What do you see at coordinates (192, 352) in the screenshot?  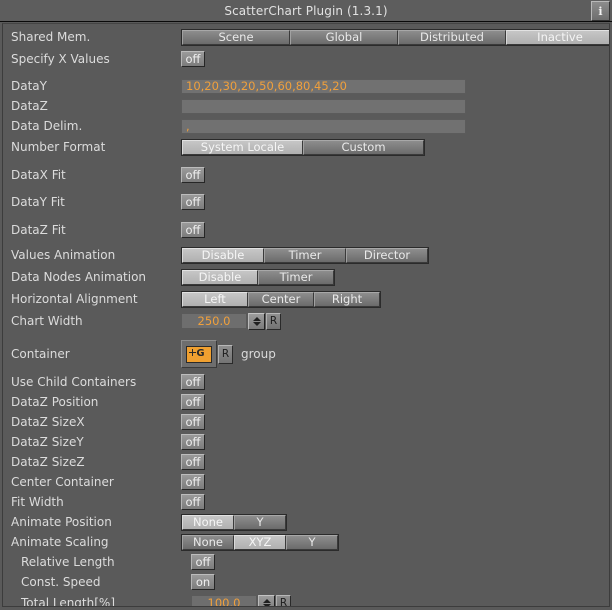 I see `plus-icon` at bounding box center [192, 352].